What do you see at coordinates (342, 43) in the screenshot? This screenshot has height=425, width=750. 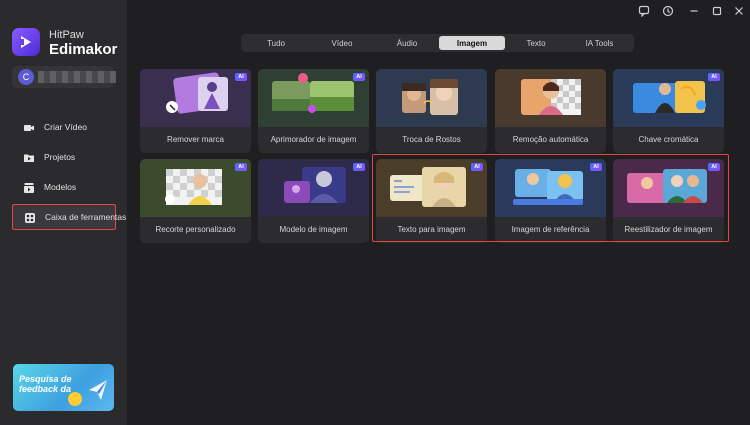 I see `tab-video: Vídeo` at bounding box center [342, 43].